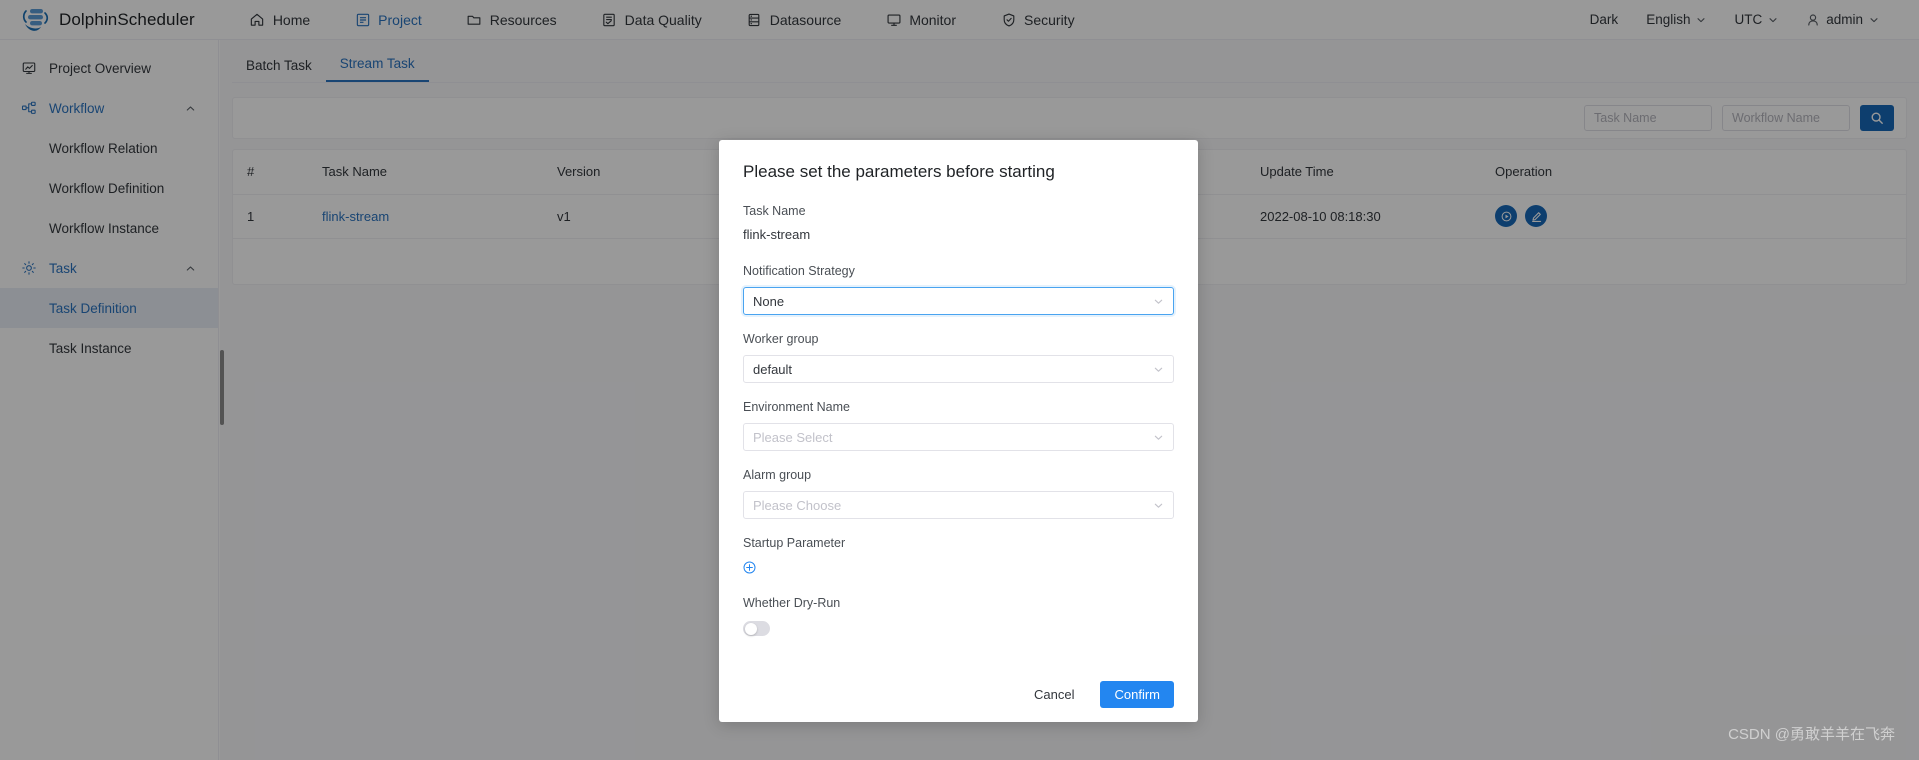 The image size is (1919, 760). What do you see at coordinates (777, 234) in the screenshot?
I see `value-task-name: flink-stream` at bounding box center [777, 234].